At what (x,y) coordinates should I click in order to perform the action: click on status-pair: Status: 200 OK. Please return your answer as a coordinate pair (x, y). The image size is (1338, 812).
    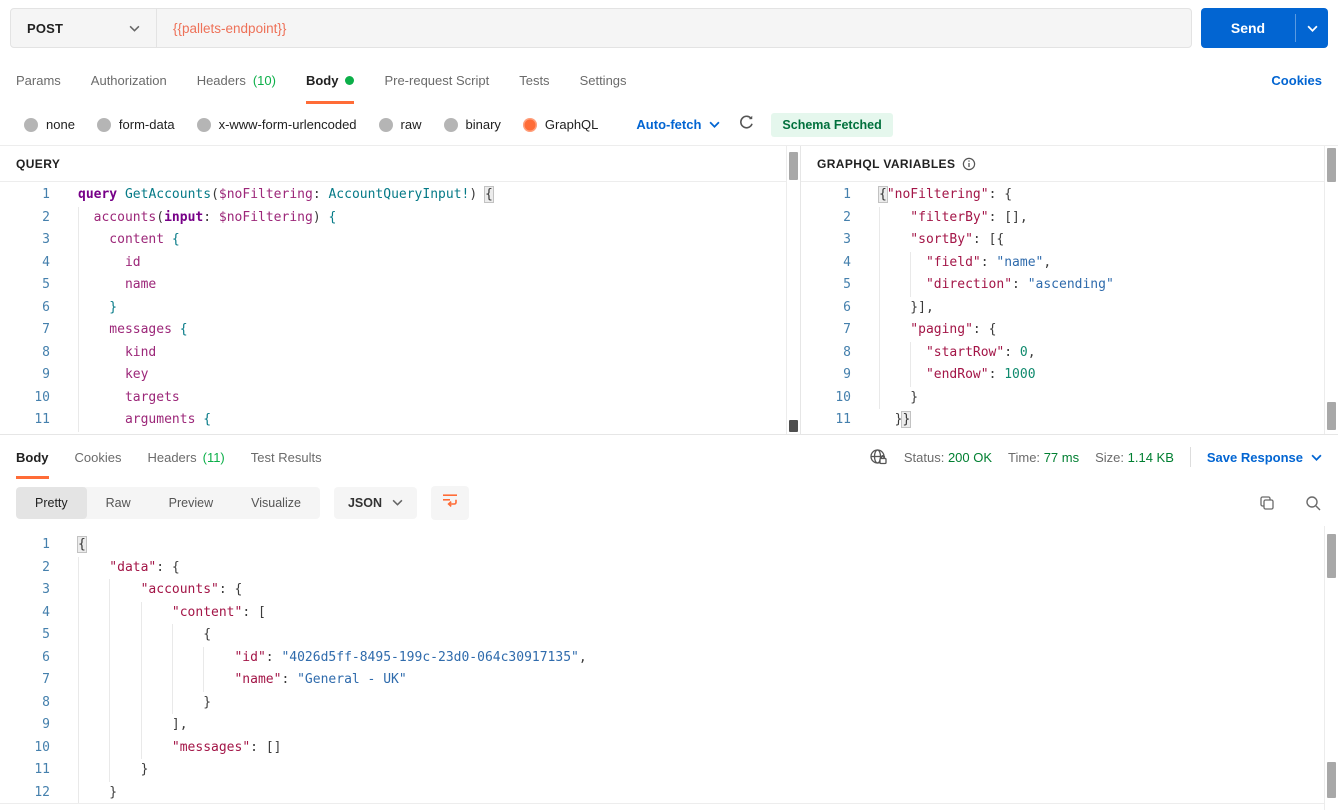
    Looking at the image, I should click on (948, 457).